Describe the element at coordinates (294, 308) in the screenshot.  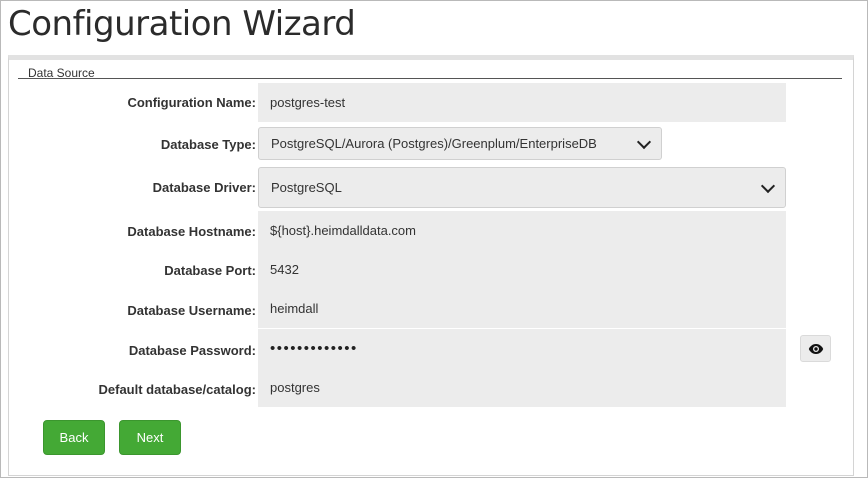
I see `db-username-value: heimdall` at that location.